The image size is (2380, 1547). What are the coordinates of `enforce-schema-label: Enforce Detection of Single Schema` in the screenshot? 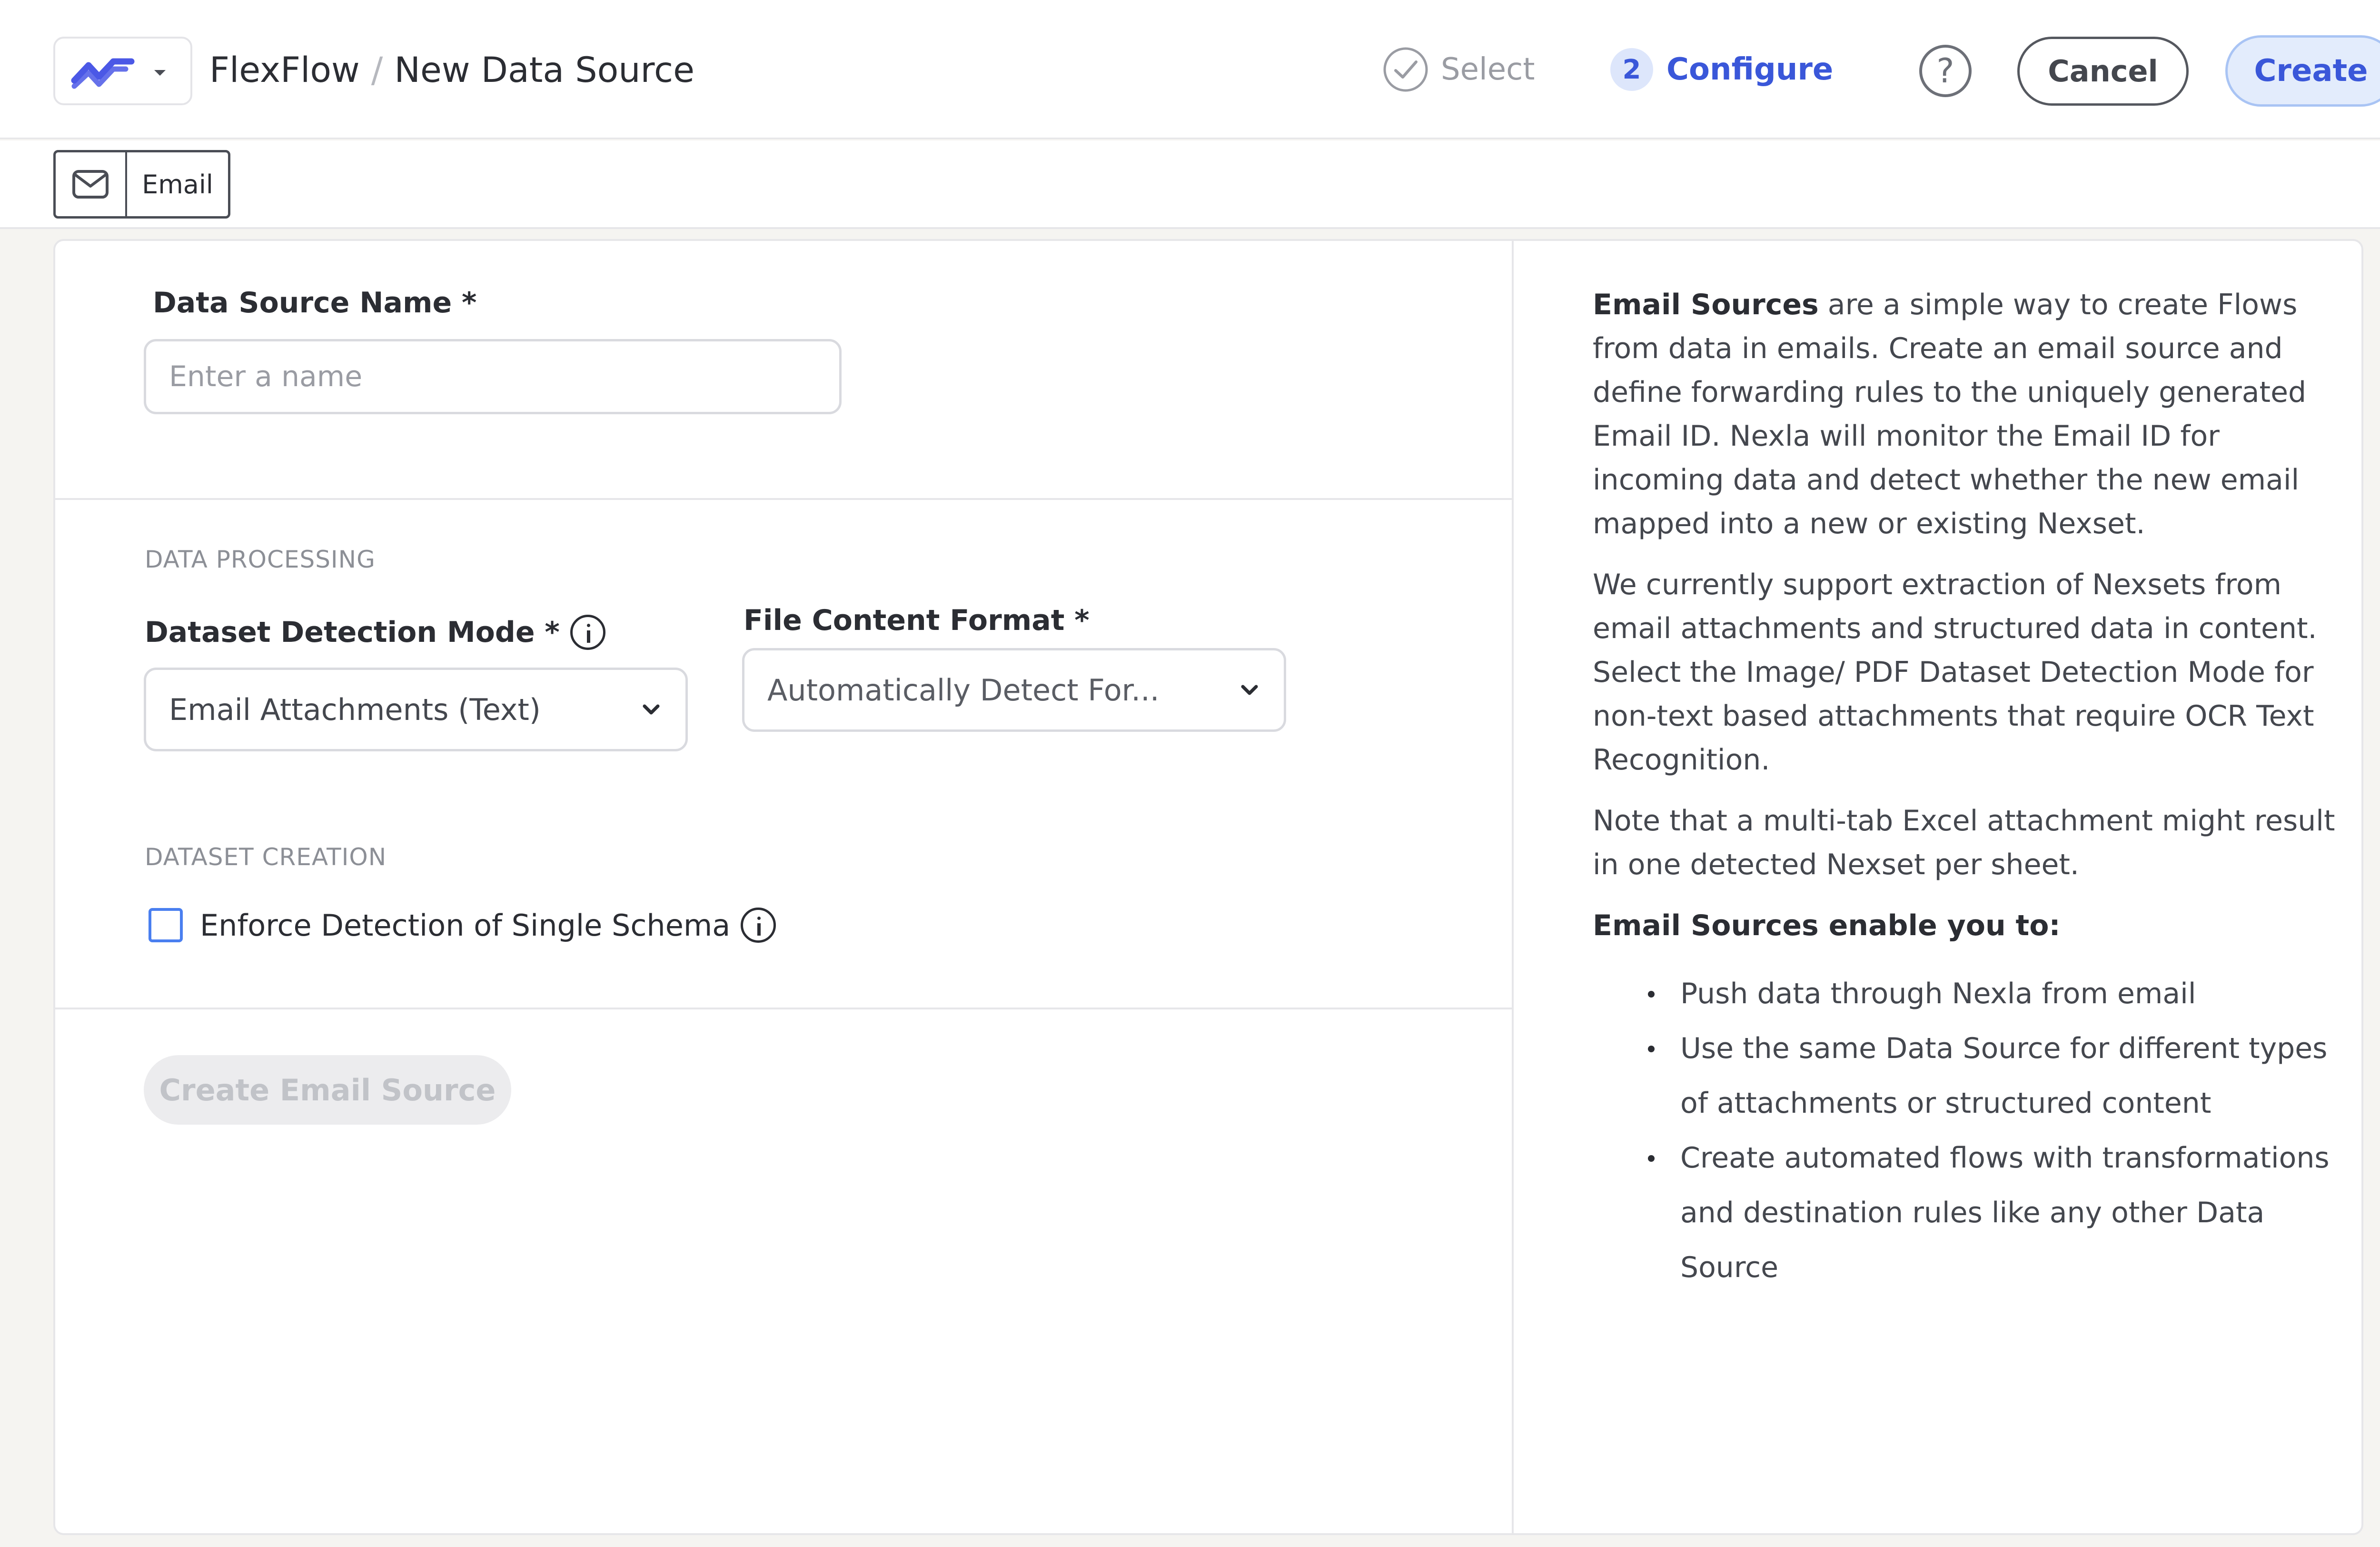 It's located at (465, 925).